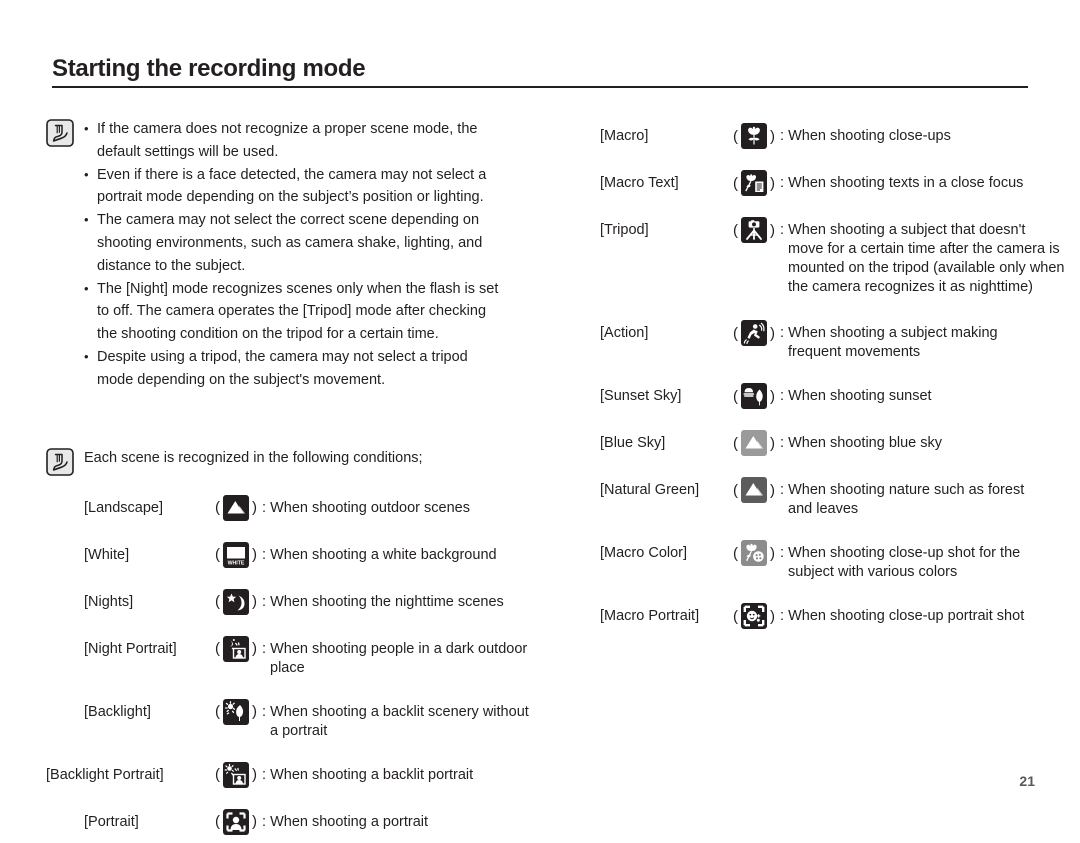 Image resolution: width=1080 pixels, height=843 pixels. Describe the element at coordinates (1027, 781) in the screenshot. I see `page-number: 21` at that location.